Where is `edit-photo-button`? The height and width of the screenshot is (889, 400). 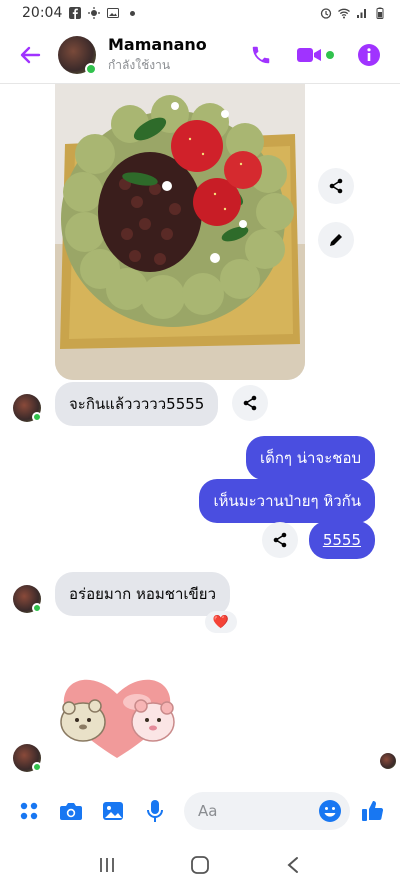 edit-photo-button is located at coordinates (336, 240).